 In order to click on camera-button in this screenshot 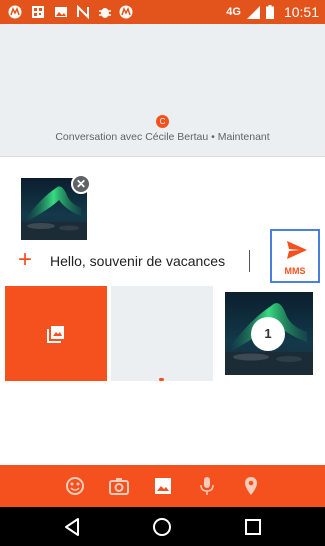, I will do `click(119, 486)`.